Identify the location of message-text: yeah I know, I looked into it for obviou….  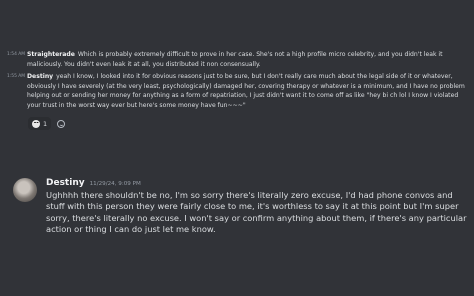
(246, 91).